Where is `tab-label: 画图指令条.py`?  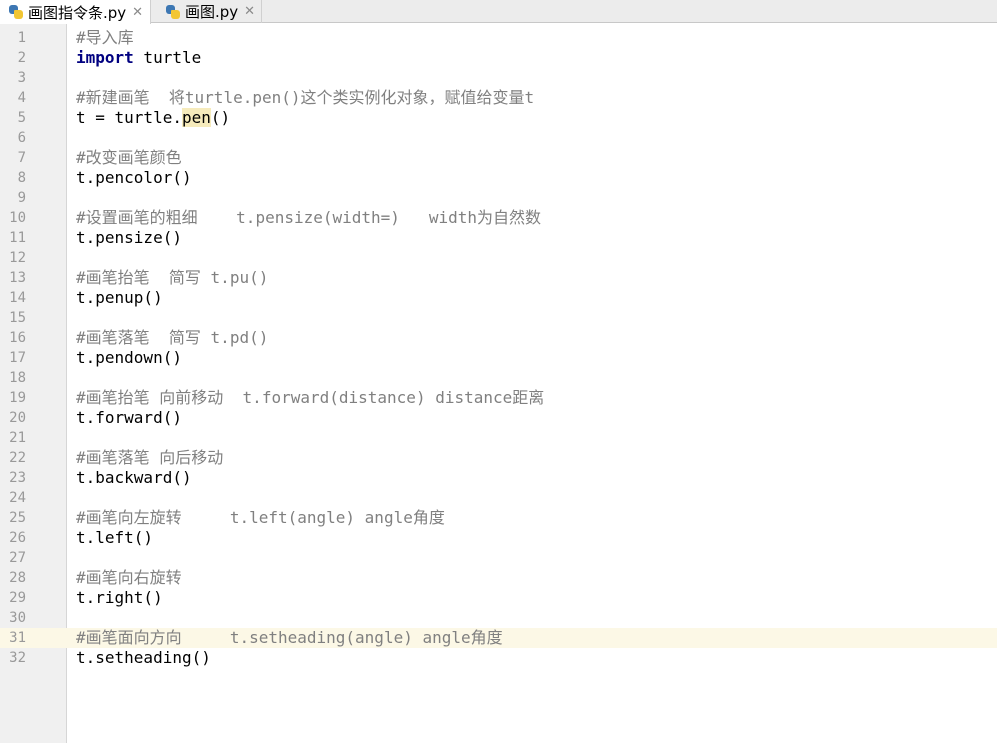
tab-label: 画图指令条.py is located at coordinates (77, 12).